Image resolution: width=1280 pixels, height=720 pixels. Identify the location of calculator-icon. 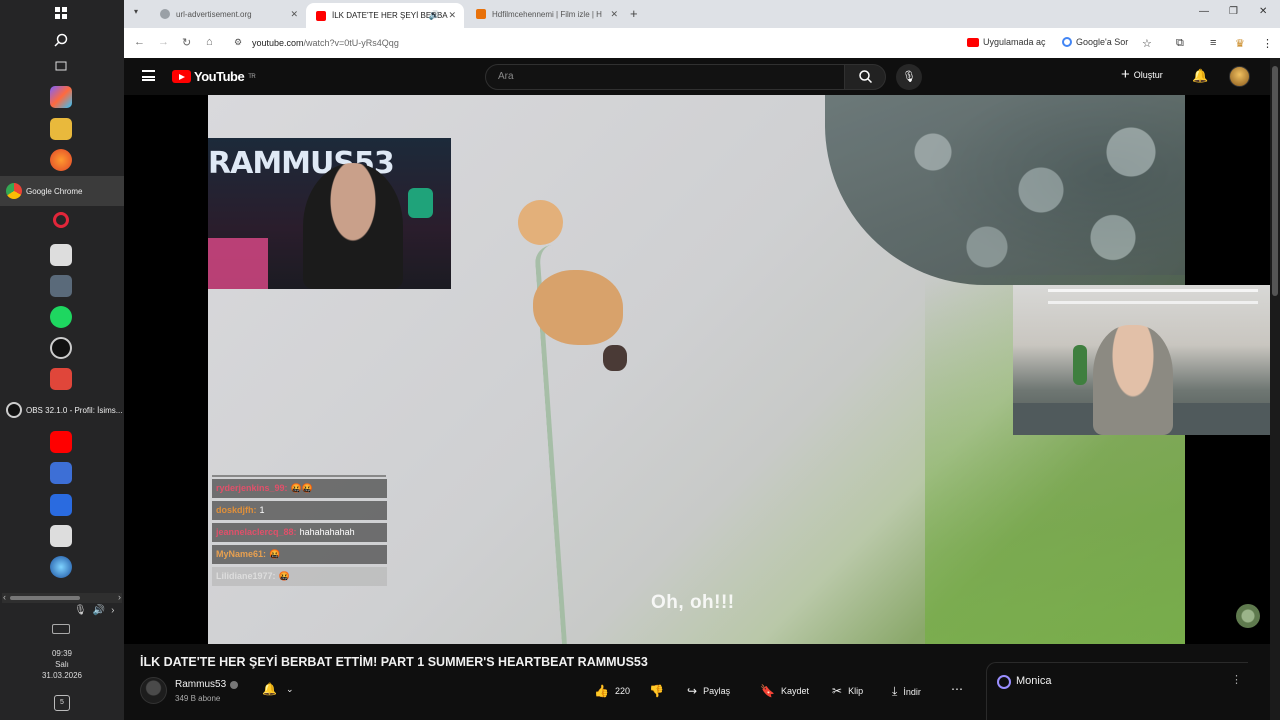
(61, 286).